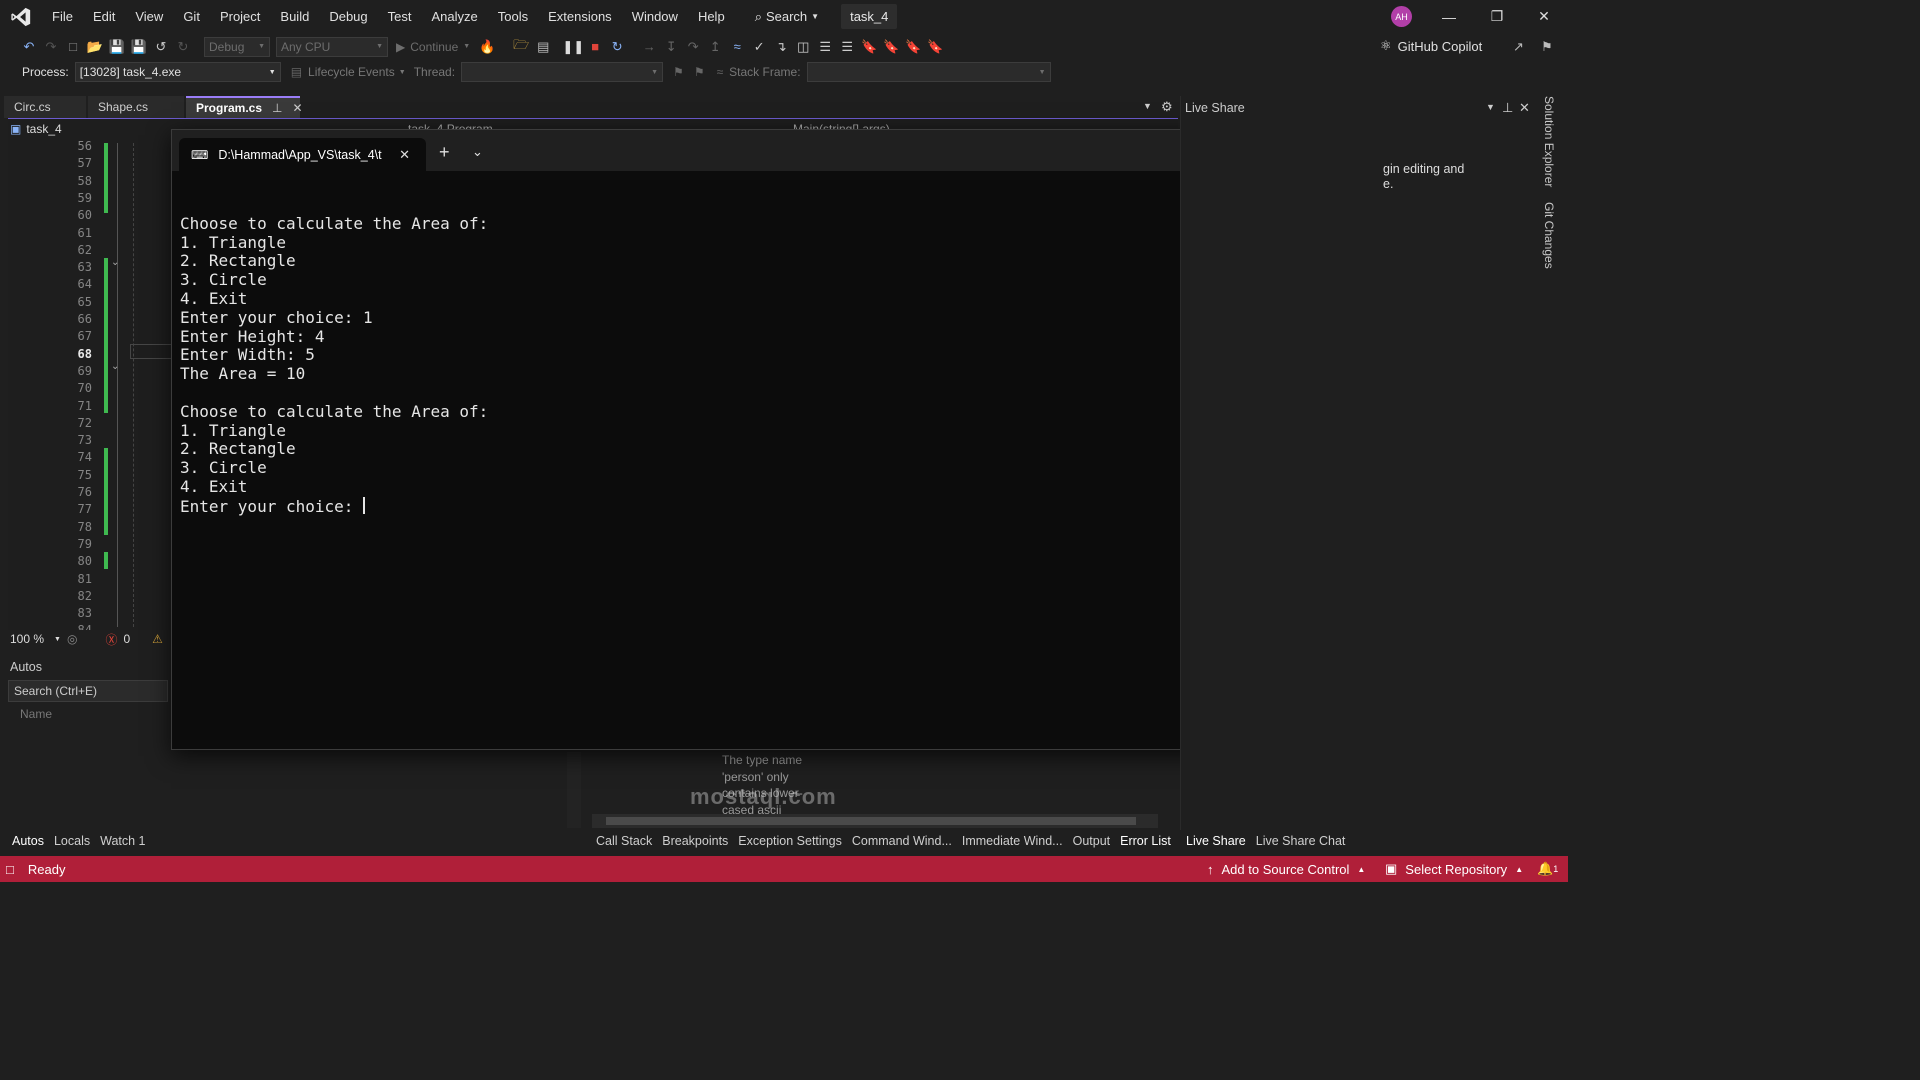  I want to click on new-tab-icon: +, so click(444, 152).